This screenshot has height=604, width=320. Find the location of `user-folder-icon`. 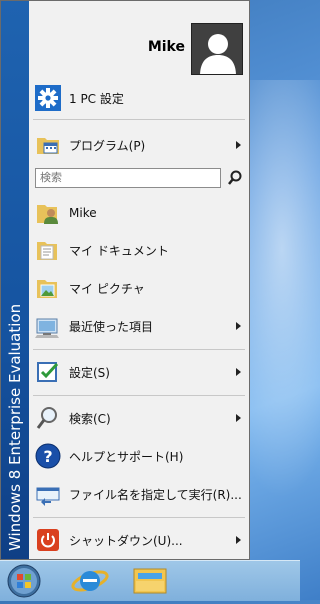

user-folder-icon is located at coordinates (48, 213).